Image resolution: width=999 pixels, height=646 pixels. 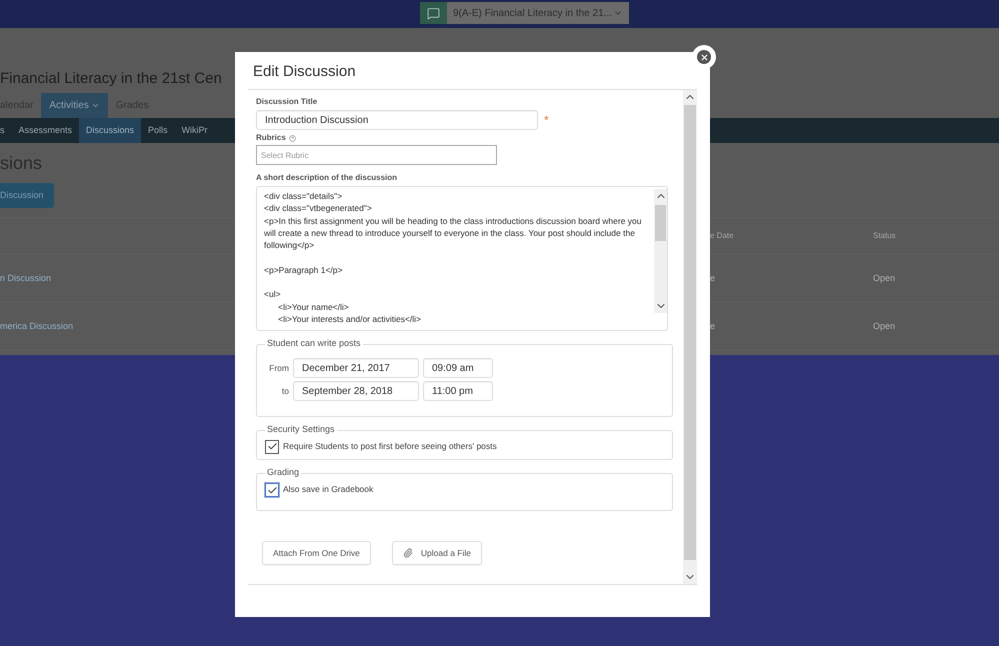 What do you see at coordinates (376, 155) in the screenshot?
I see `rubric-select: Select Rubric` at bounding box center [376, 155].